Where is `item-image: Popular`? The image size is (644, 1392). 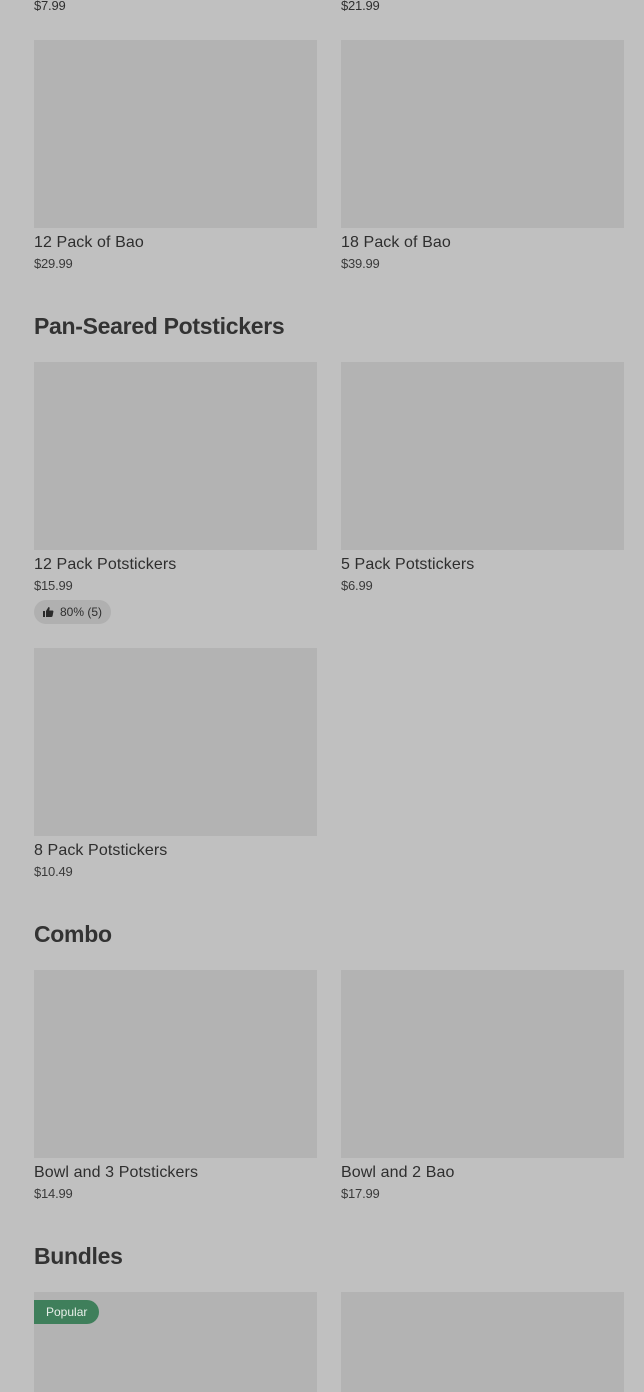
item-image: Popular is located at coordinates (175, 1342).